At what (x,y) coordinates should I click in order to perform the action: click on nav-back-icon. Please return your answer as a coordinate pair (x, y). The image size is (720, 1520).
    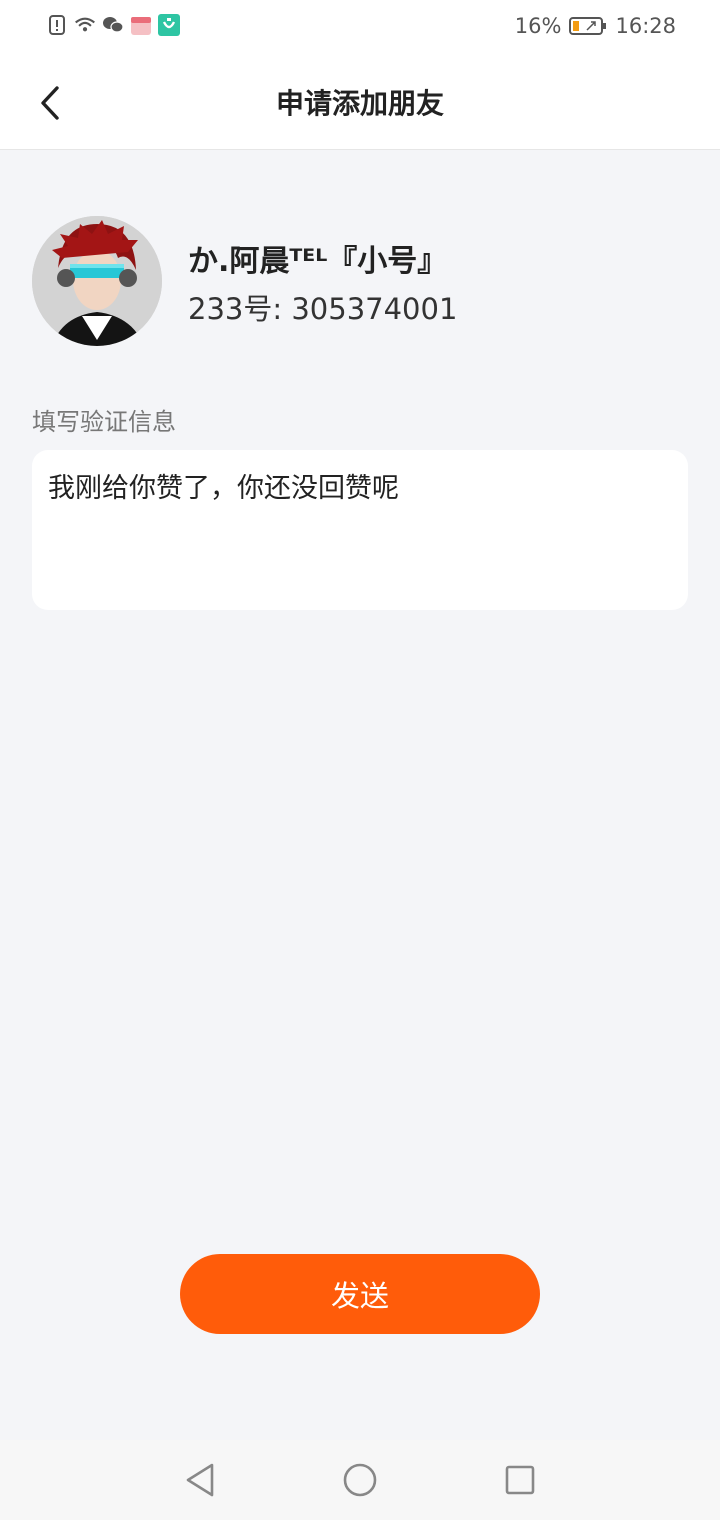
    Looking at the image, I should click on (200, 1480).